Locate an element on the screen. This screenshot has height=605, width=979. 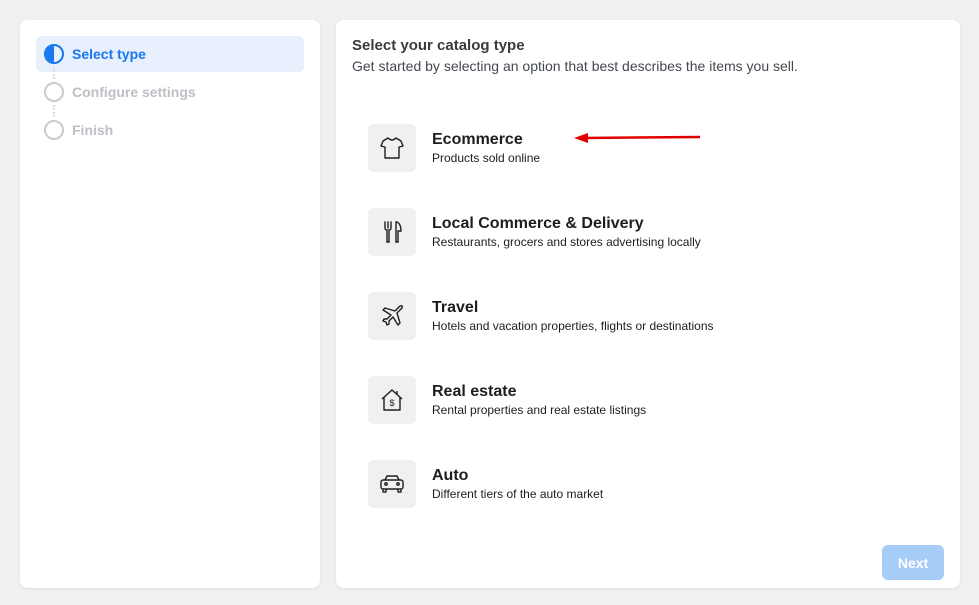
car-icon is located at coordinates (392, 484).